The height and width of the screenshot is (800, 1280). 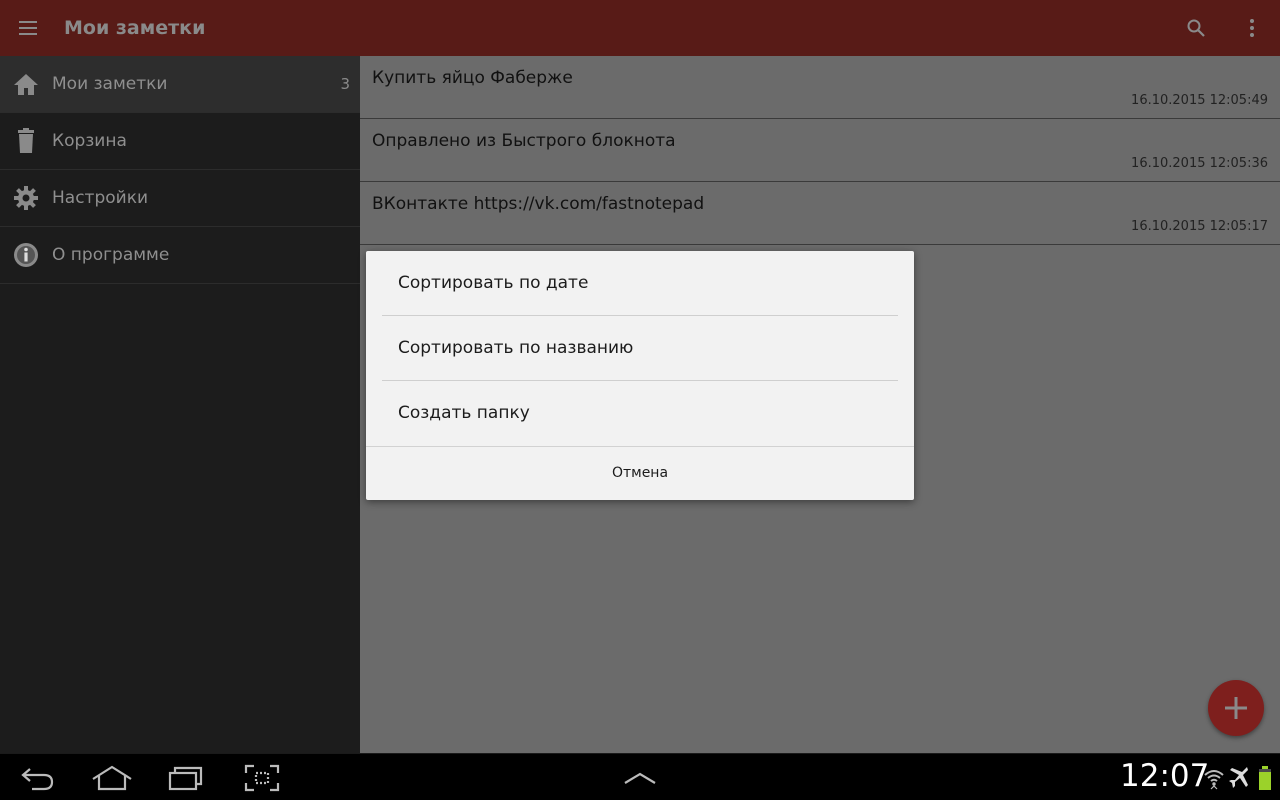 I want to click on more-vert-icon, so click(x=1252, y=28).